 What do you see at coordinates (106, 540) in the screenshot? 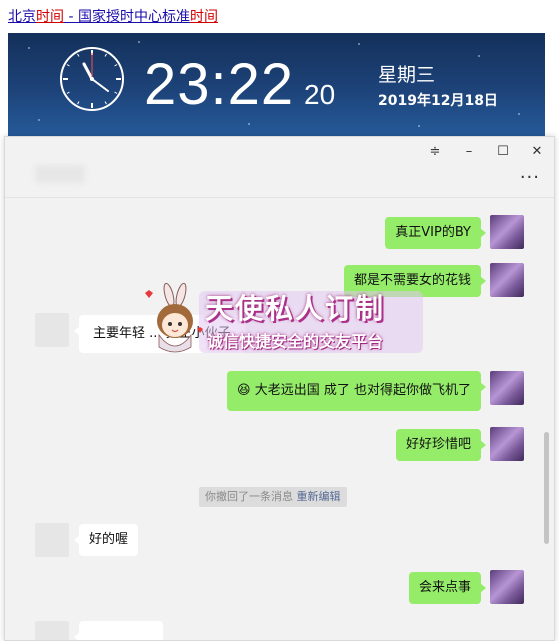
I see `message-bubble-theirs: 好的喔` at bounding box center [106, 540].